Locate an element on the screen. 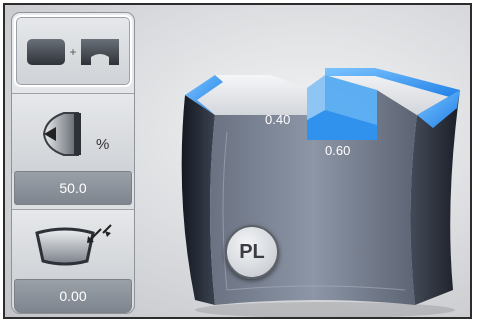 Image resolution: width=478 pixels, height=324 pixels. groove-width-label: 0.60 is located at coordinates (338, 150).